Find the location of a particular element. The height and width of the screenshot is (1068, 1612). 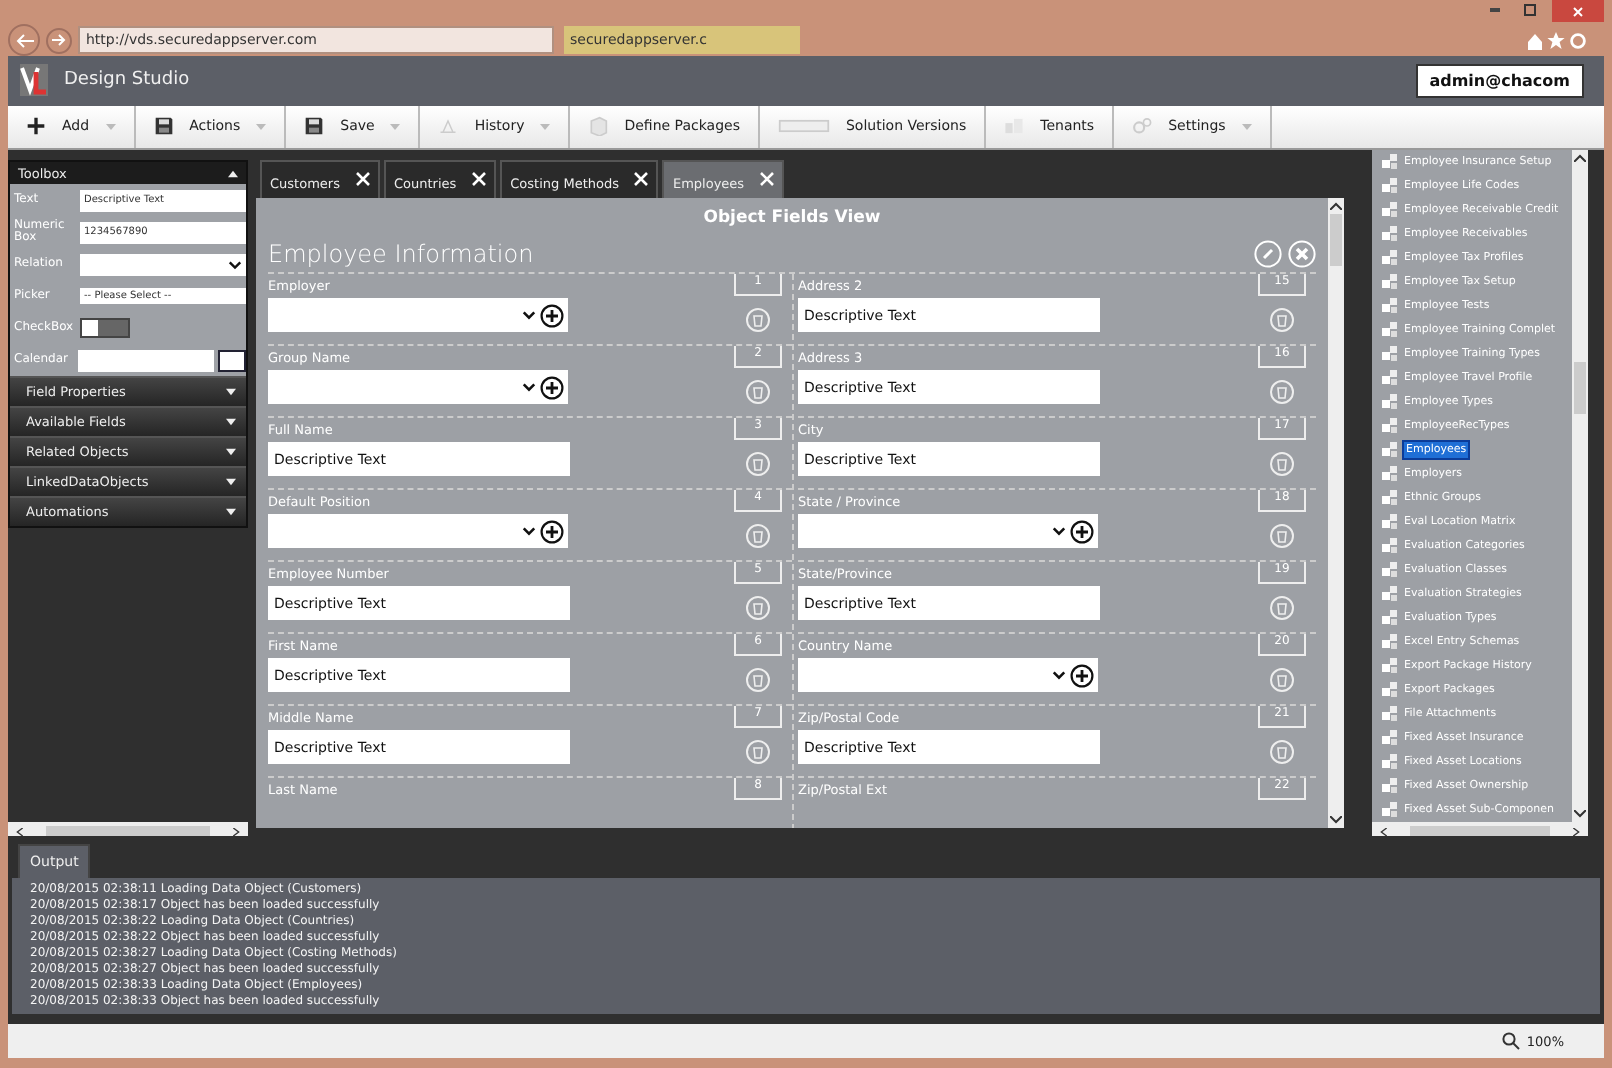

app-title: Design Studio is located at coordinates (128, 80).